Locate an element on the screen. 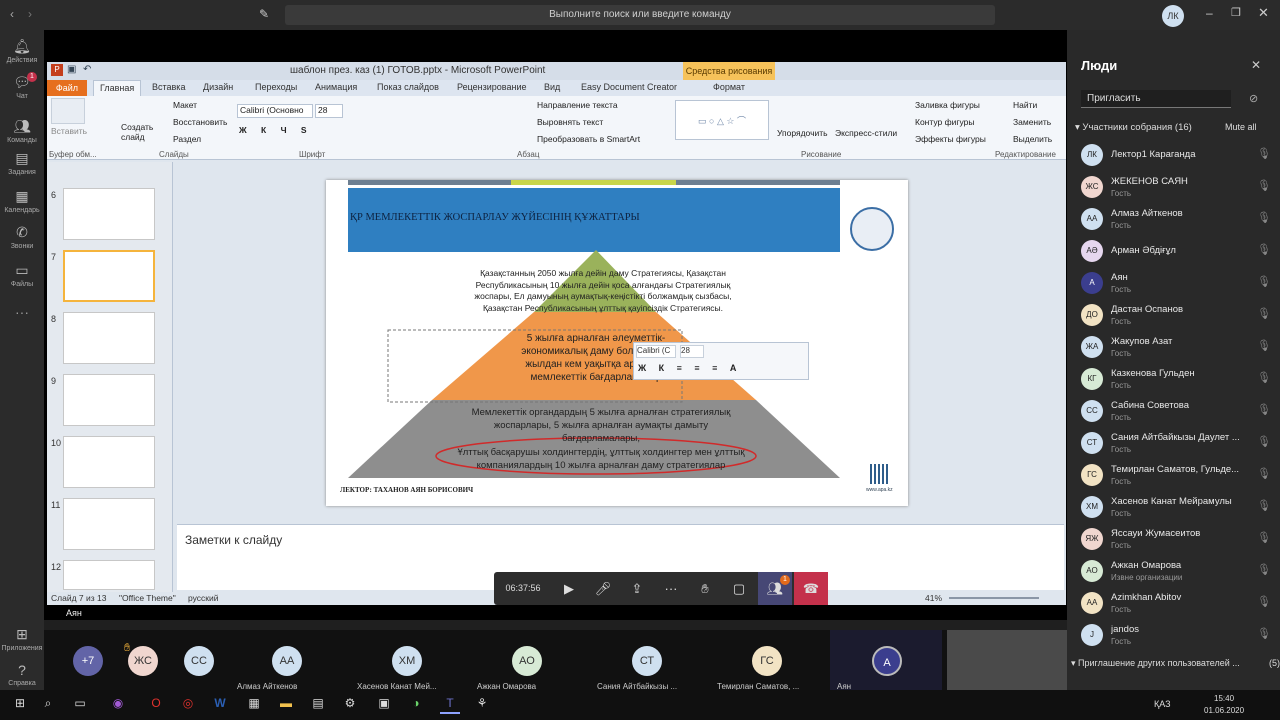 Image resolution: width=1280 pixels, height=720 pixels. presenter-avatar: А is located at coordinates (887, 661).